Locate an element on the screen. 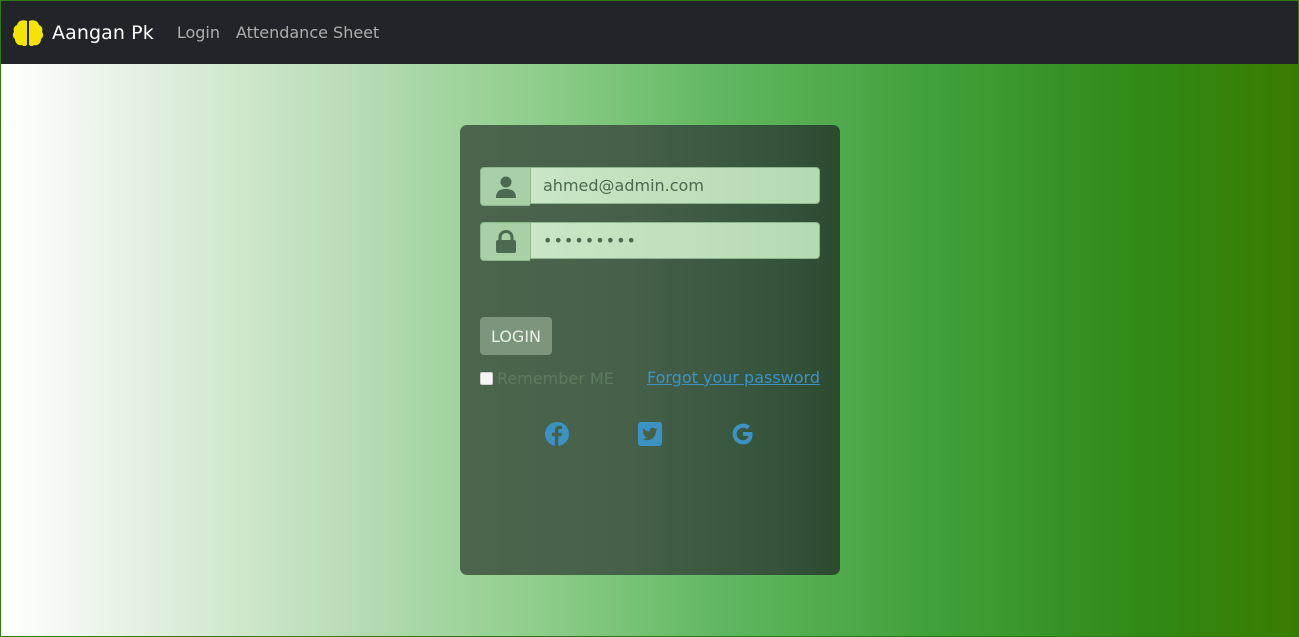 This screenshot has width=1299, height=637. facebook-icon is located at coordinates (557, 434).